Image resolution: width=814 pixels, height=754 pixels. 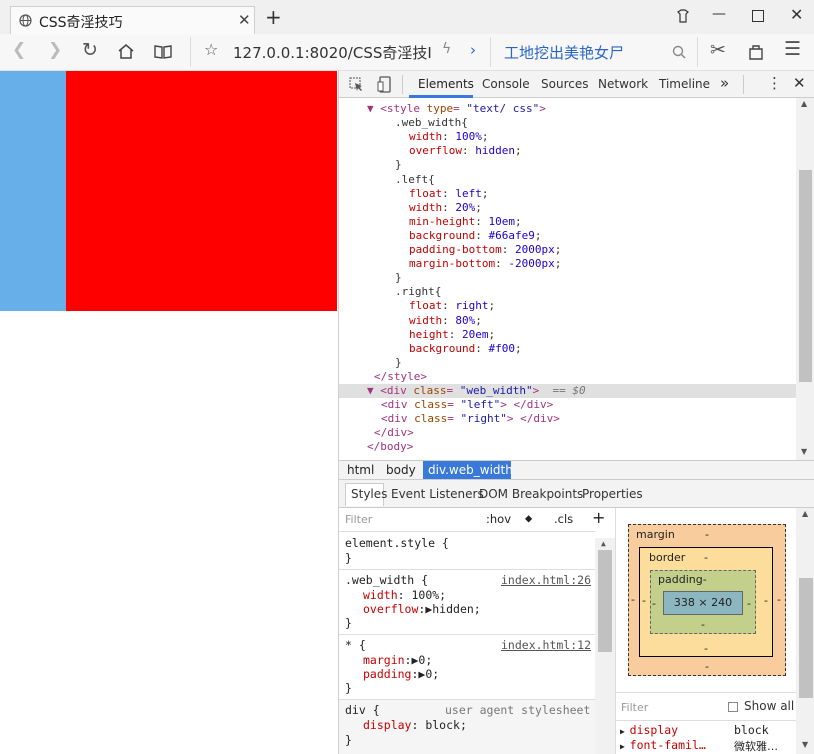 I want to click on tab-network: Network, so click(x=623, y=84).